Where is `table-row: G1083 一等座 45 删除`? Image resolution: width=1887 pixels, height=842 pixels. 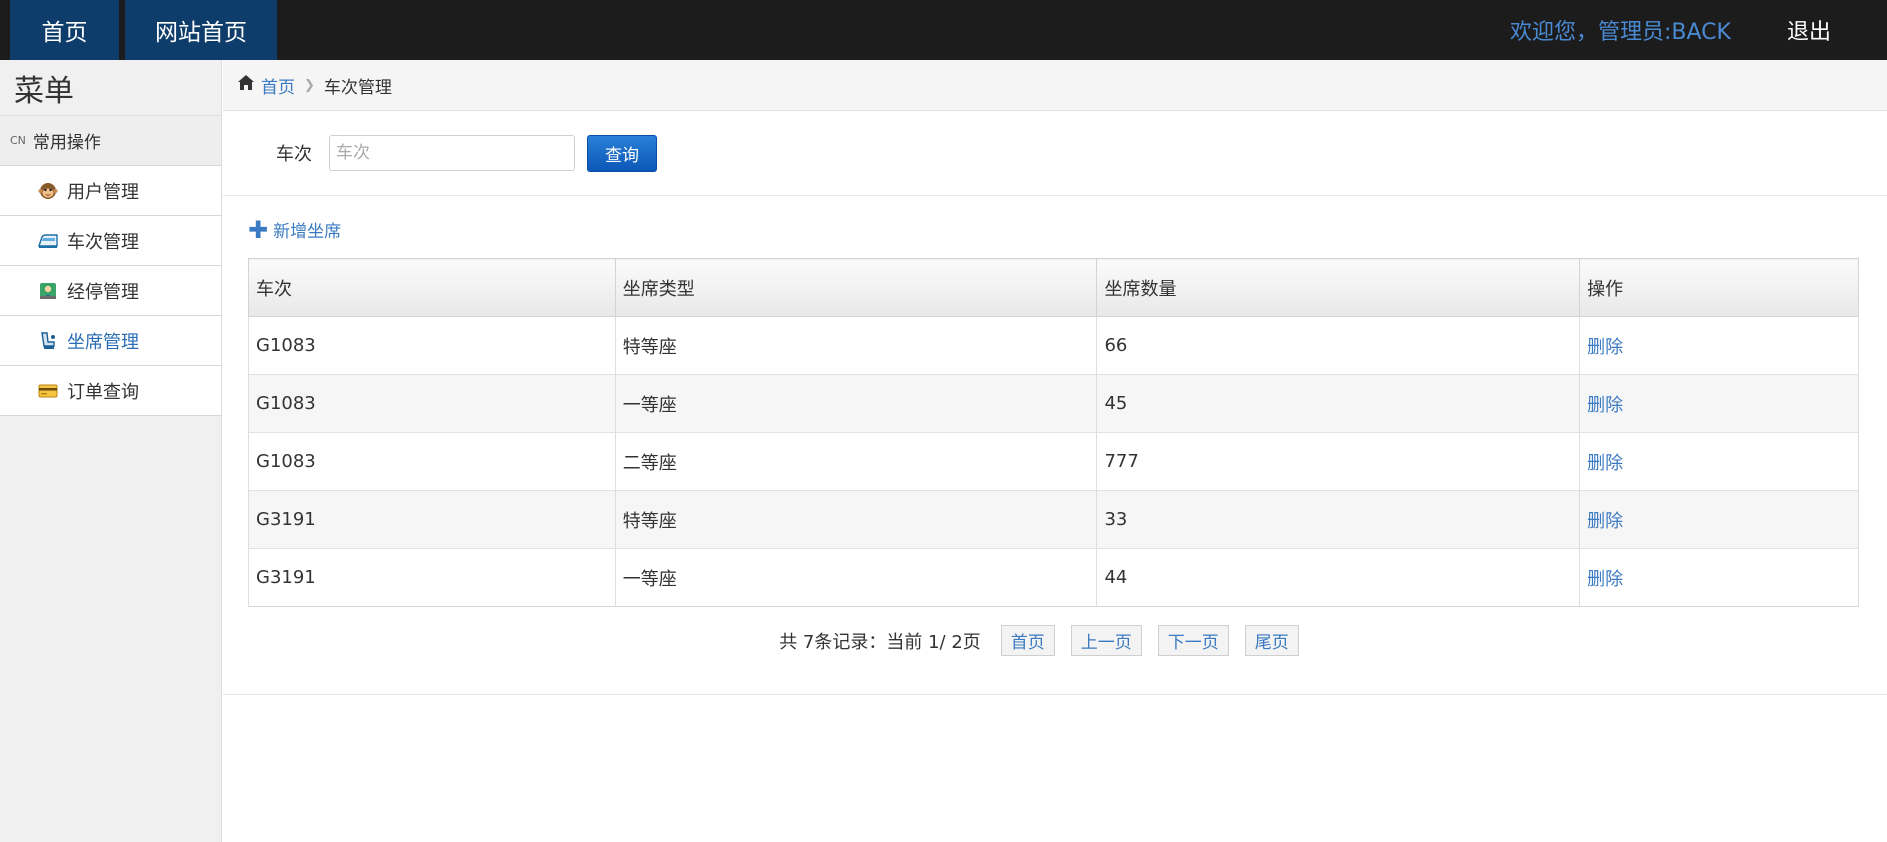 table-row: G1083 一等座 45 删除 is located at coordinates (1053, 403).